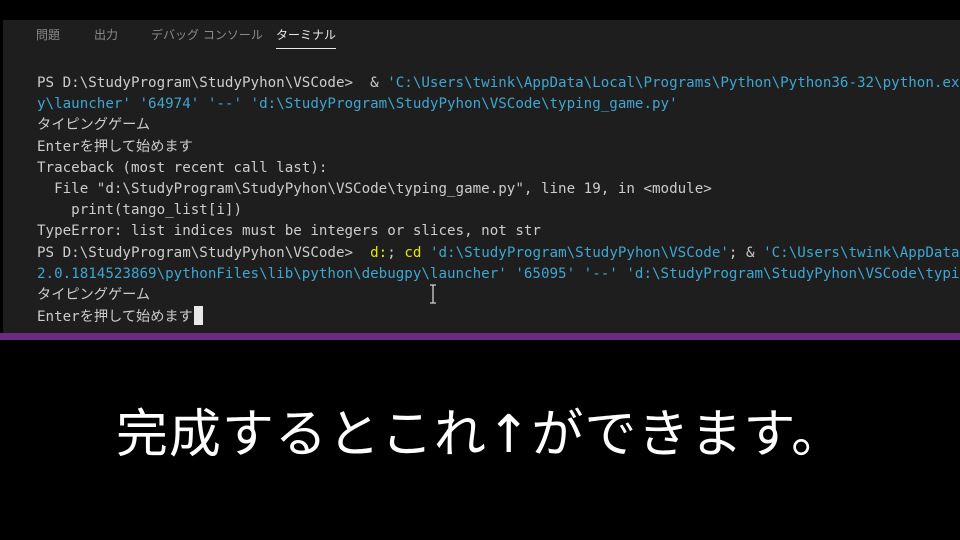  What do you see at coordinates (106, 35) in the screenshot?
I see `tab-output: 出力` at bounding box center [106, 35].